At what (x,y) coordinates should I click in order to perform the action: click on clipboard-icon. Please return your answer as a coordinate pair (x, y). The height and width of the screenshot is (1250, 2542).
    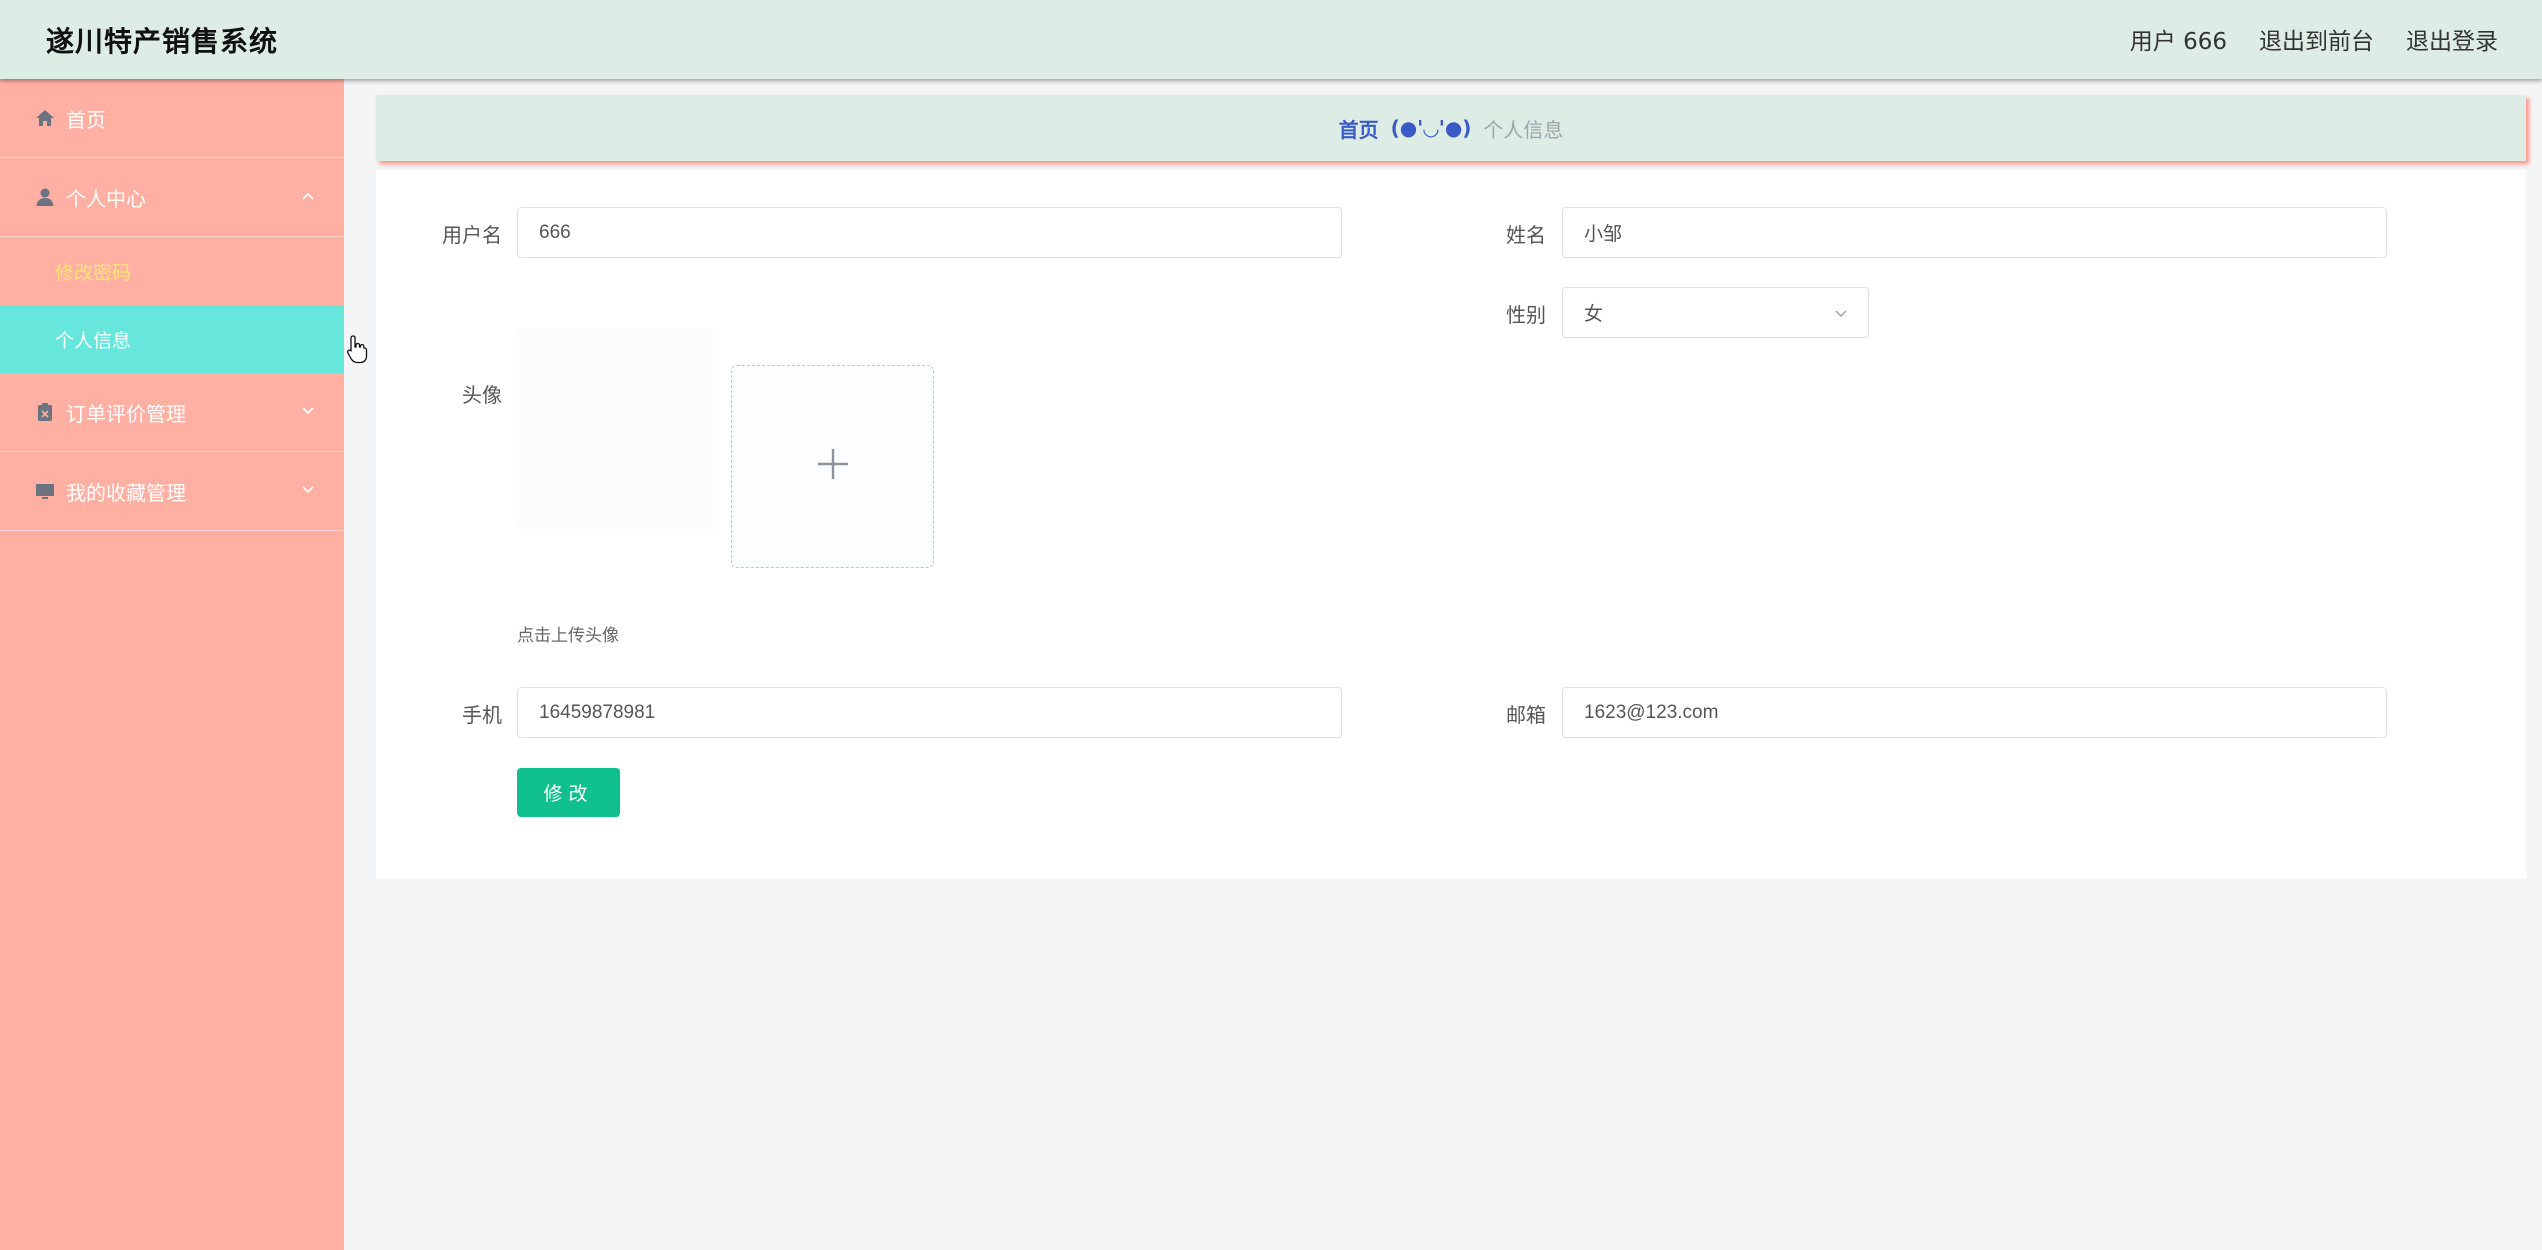
    Looking at the image, I should click on (45, 412).